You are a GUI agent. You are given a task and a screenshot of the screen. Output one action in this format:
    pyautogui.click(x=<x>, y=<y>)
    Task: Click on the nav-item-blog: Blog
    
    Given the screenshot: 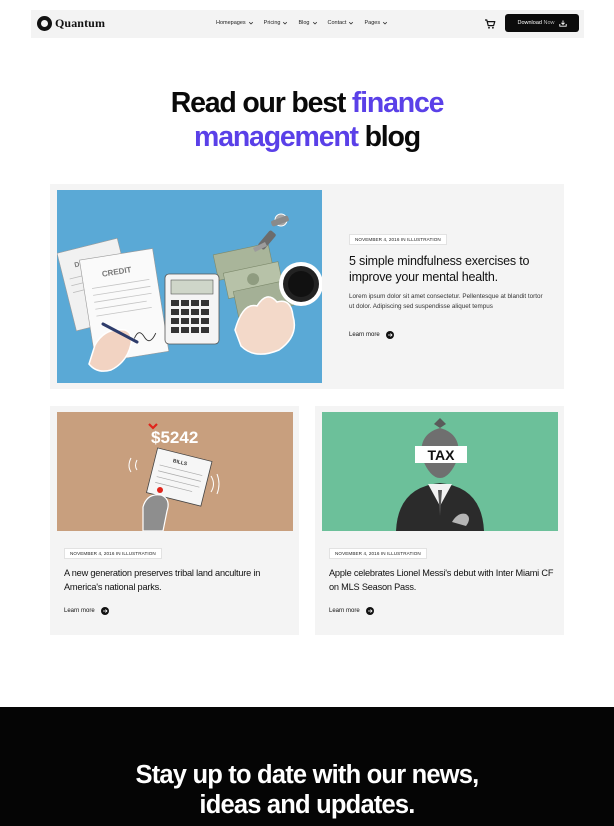 What is the action you would take?
    pyautogui.click(x=307, y=23)
    